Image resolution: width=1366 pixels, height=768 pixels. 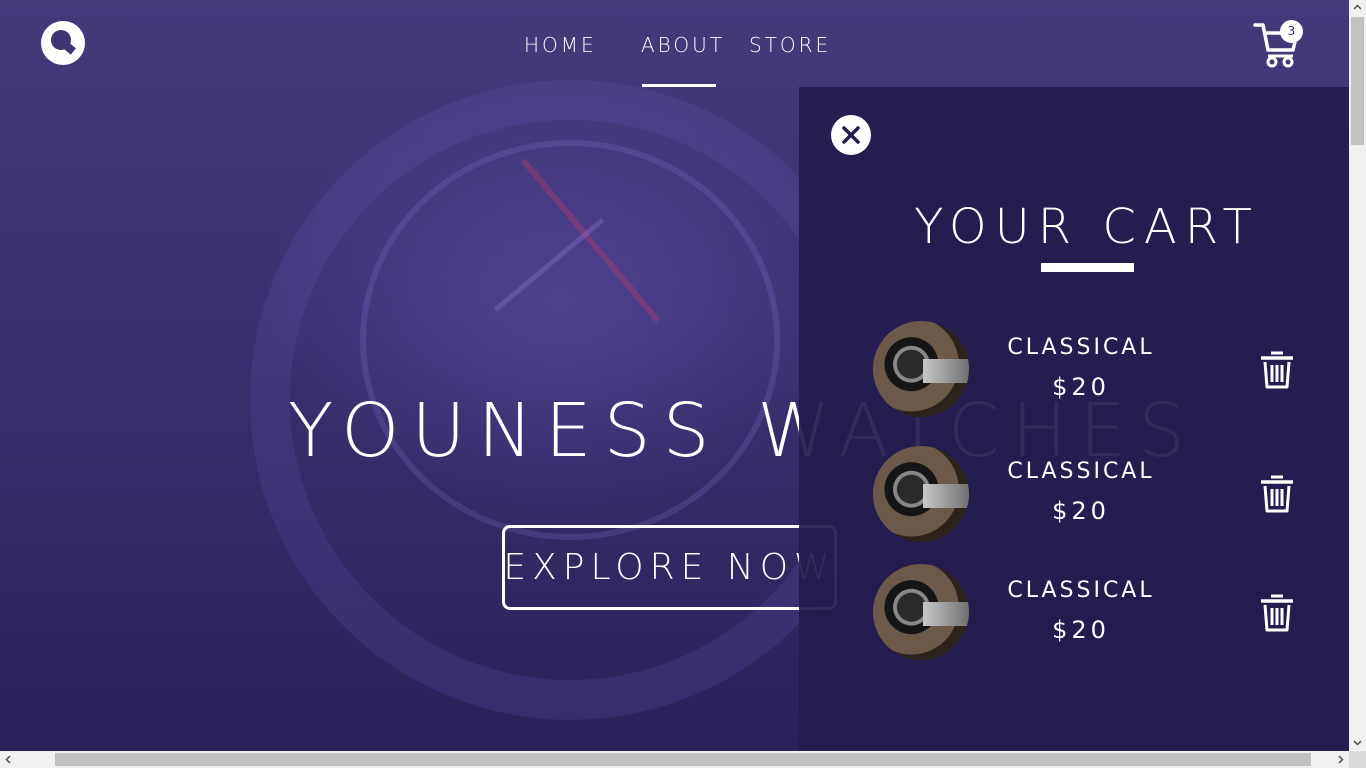 I want to click on cart-title-underline, so click(x=1087, y=267).